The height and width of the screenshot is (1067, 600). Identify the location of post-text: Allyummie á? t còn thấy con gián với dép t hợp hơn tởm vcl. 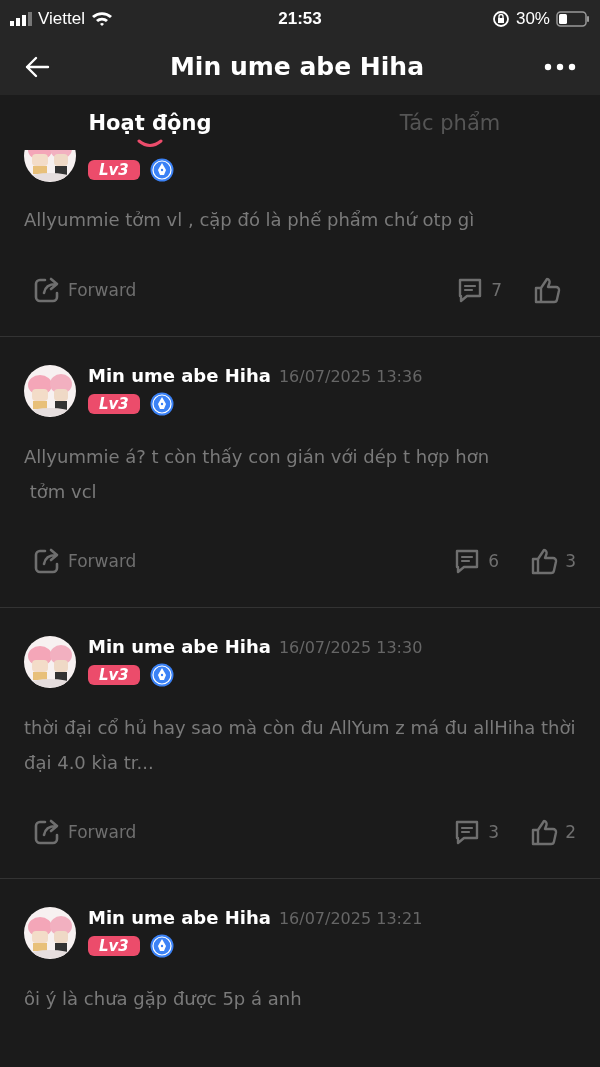
(257, 474).